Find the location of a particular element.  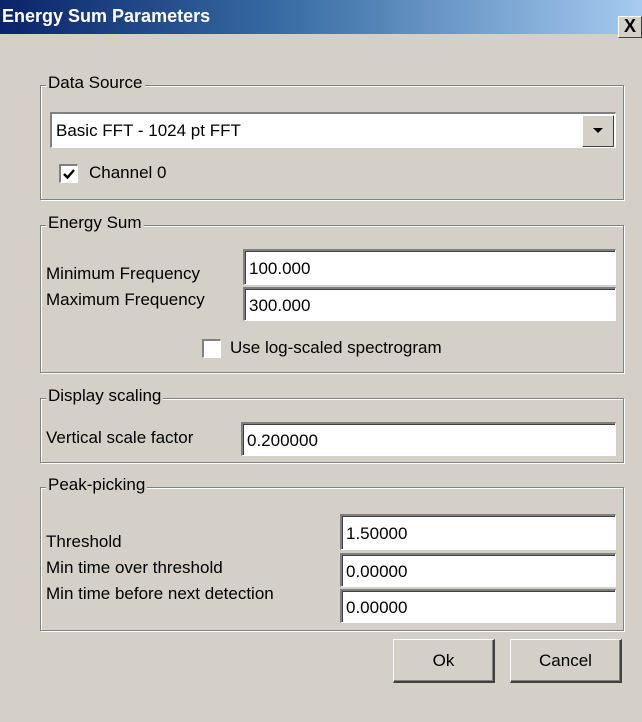

min-time-before-next-label: Min time before next detection is located at coordinates (160, 593).